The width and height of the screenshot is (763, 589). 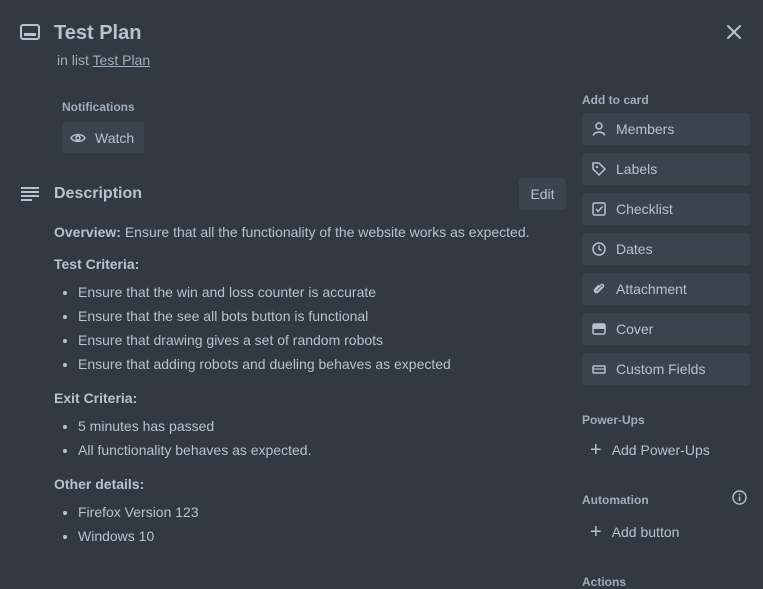 What do you see at coordinates (615, 100) in the screenshot?
I see `add-to-card-label: Add to card` at bounding box center [615, 100].